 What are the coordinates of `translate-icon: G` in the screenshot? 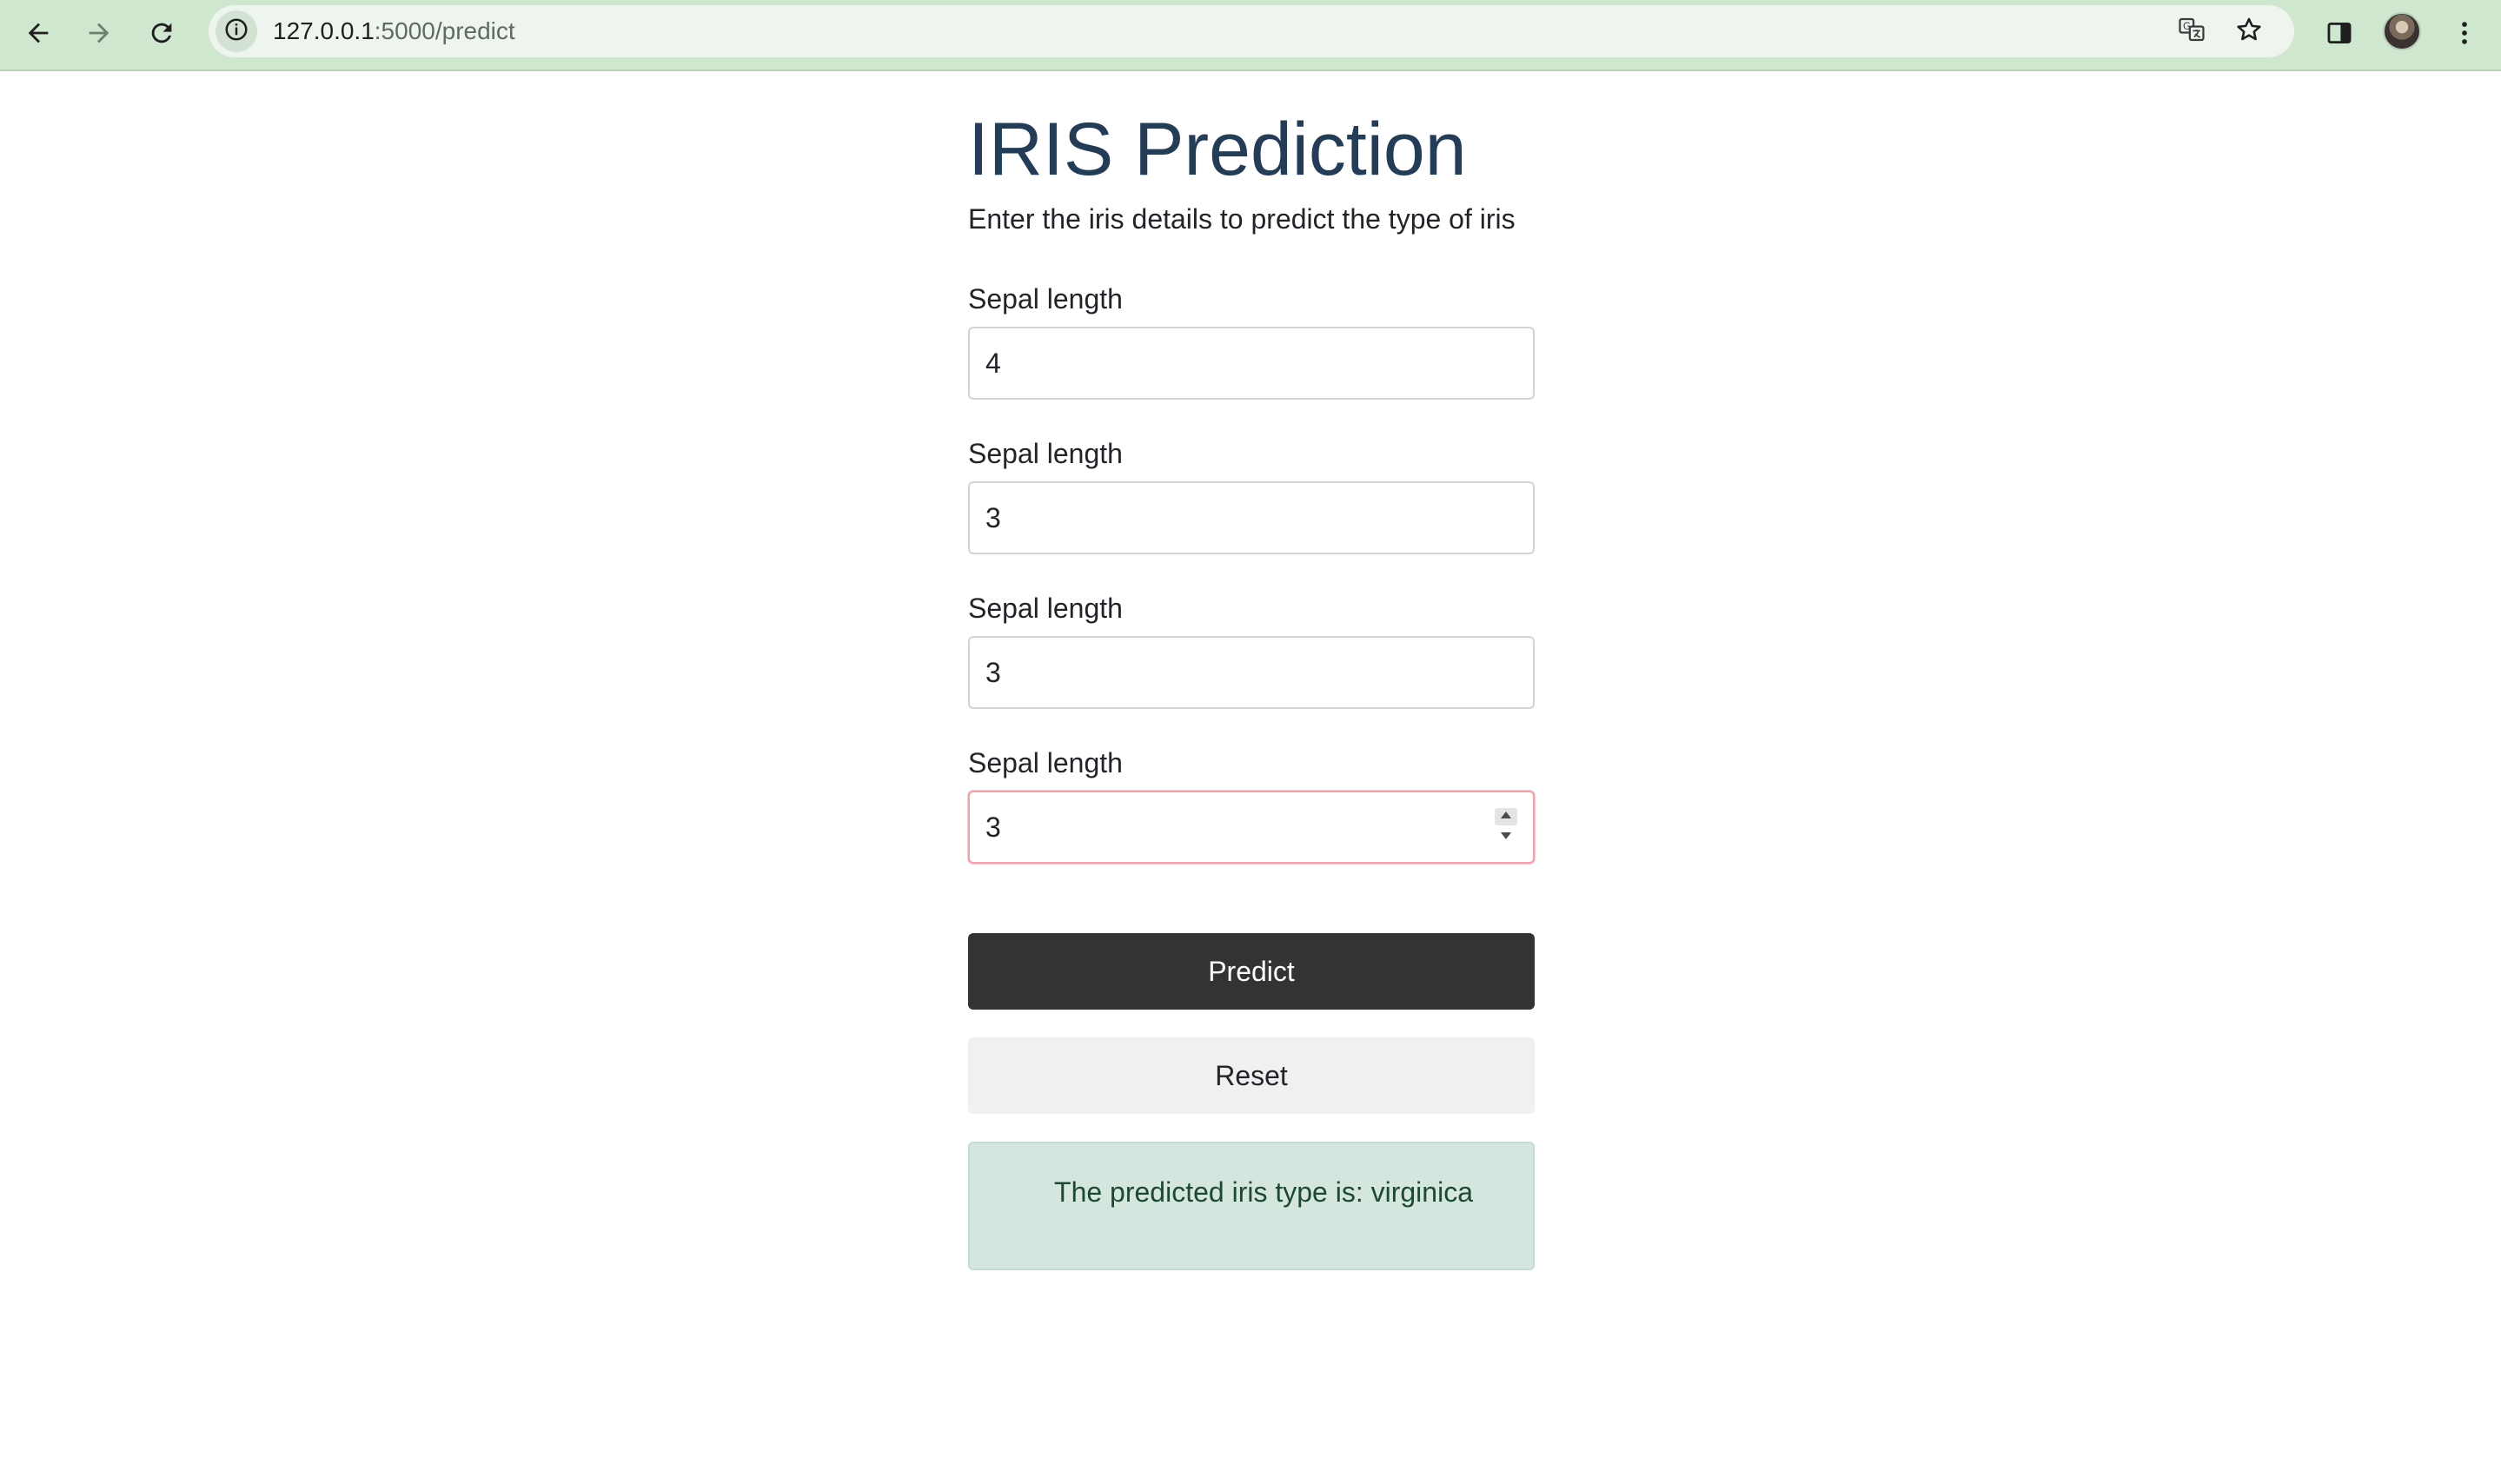 It's located at (2191, 32).